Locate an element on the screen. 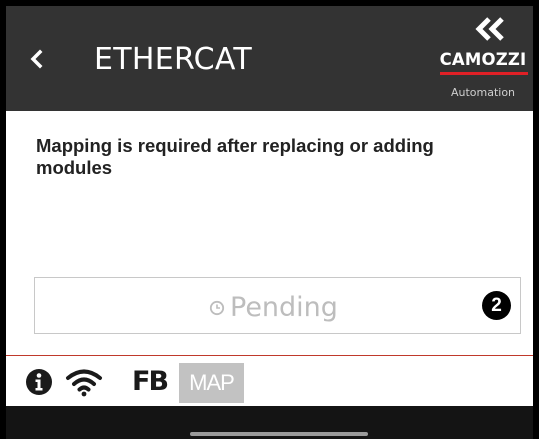  info-icon is located at coordinates (39, 382).